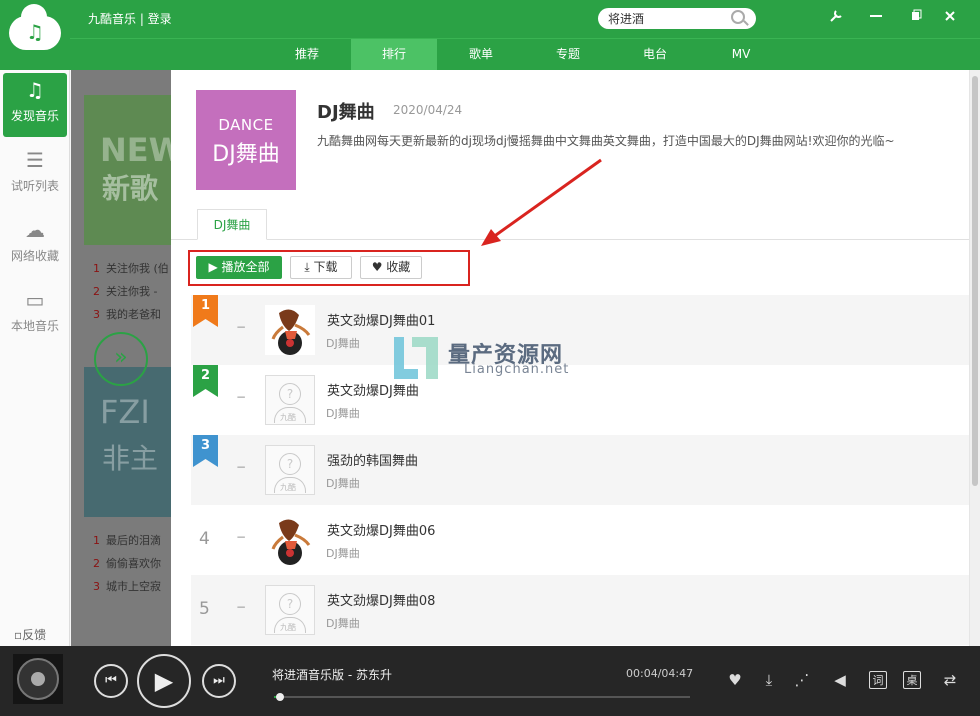 This screenshot has width=980, height=716. I want to click on tab-topics: 专题, so click(568, 55).